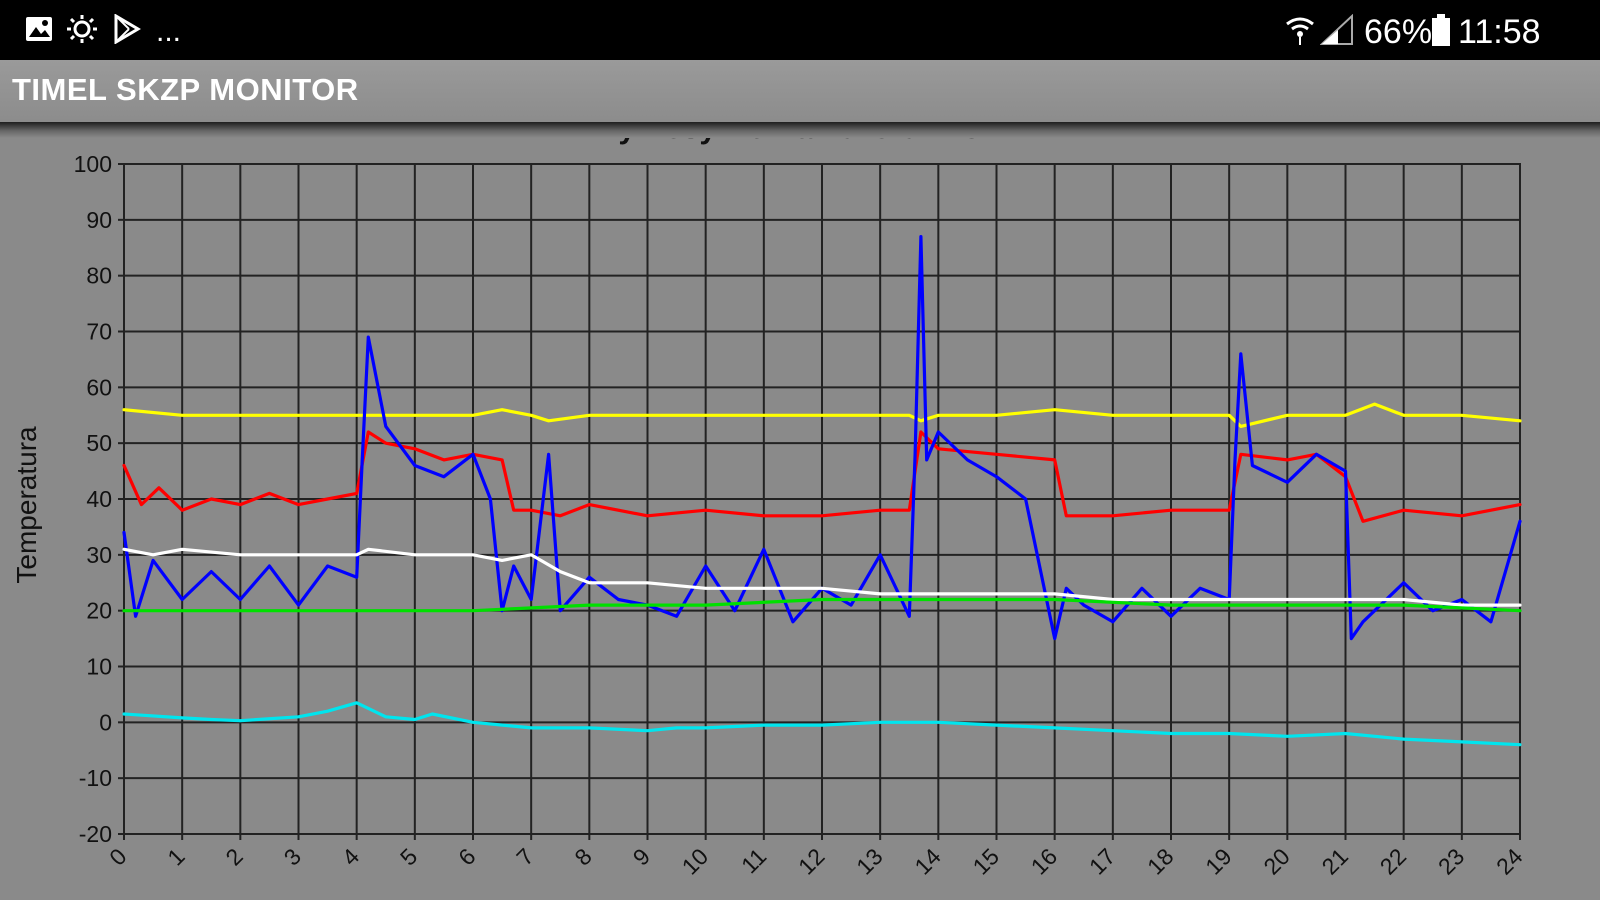 This screenshot has height=900, width=1600. Describe the element at coordinates (1451, 861) in the screenshot. I see `x-tick-label: 23` at that location.